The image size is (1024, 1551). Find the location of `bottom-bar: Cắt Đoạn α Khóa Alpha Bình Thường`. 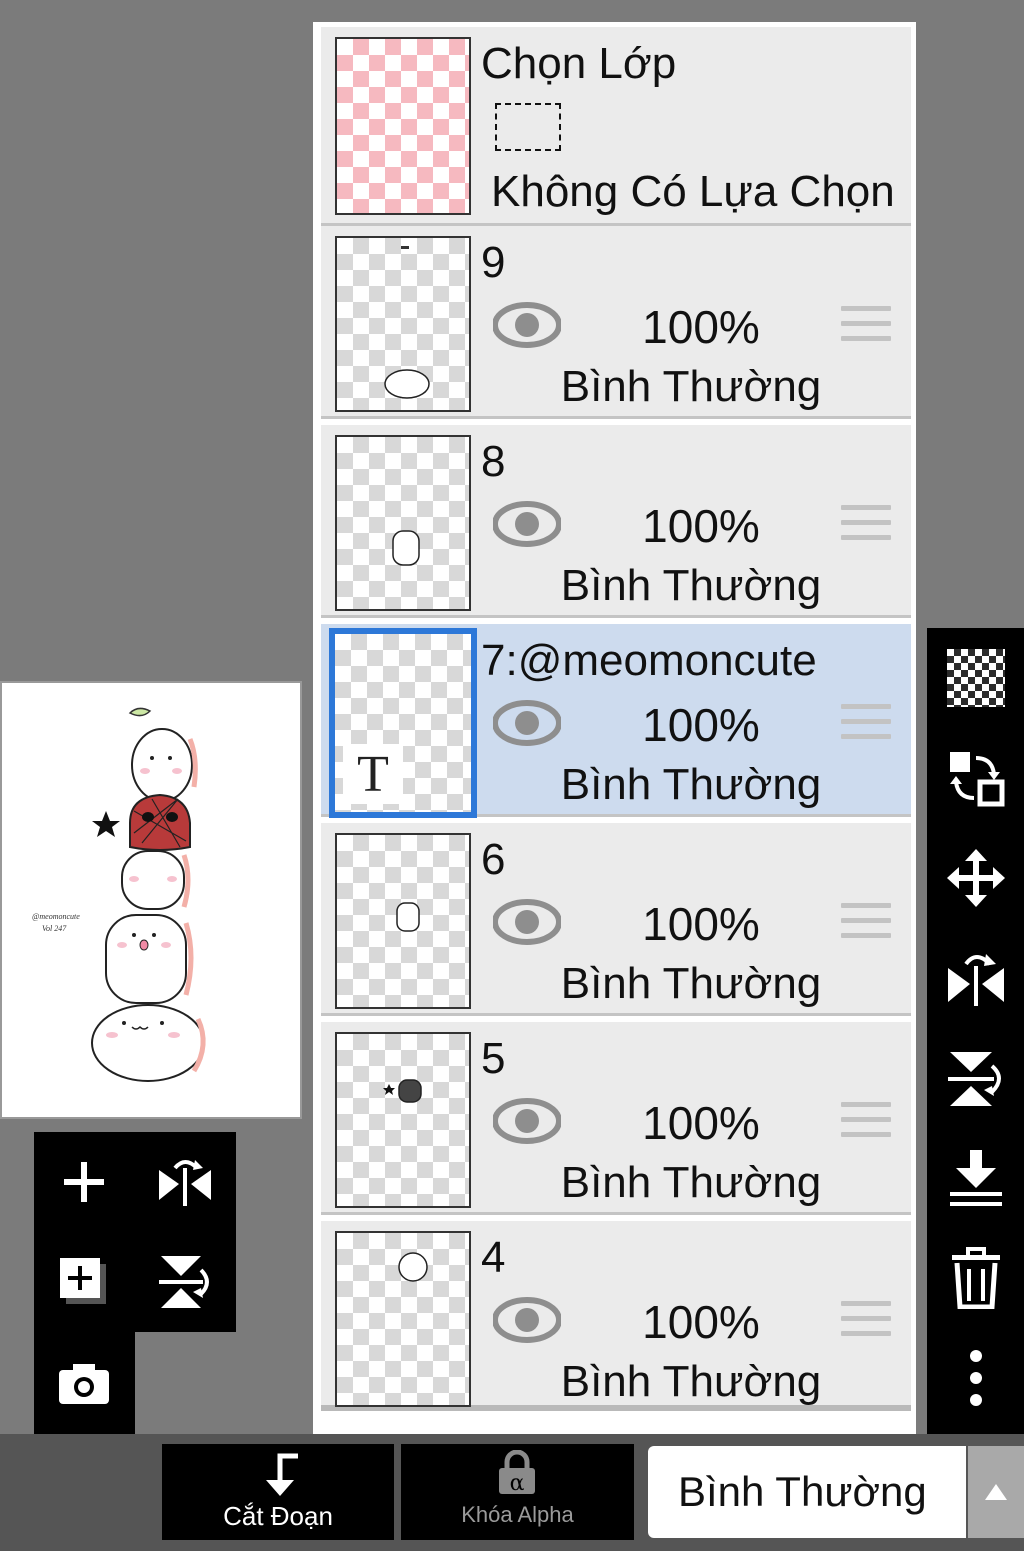

bottom-bar: Cắt Đoạn α Khóa Alpha Bình Thường is located at coordinates (512, 1492).